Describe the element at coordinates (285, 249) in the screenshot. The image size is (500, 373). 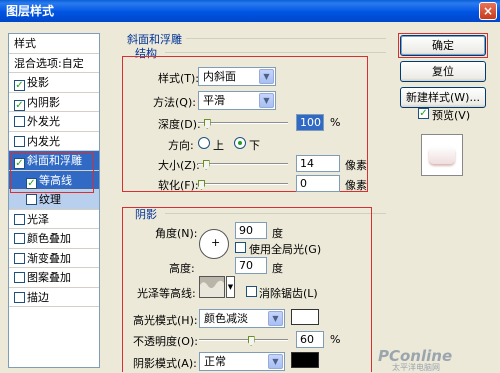
I see `global-light-label: 使用全局光(G)` at that location.